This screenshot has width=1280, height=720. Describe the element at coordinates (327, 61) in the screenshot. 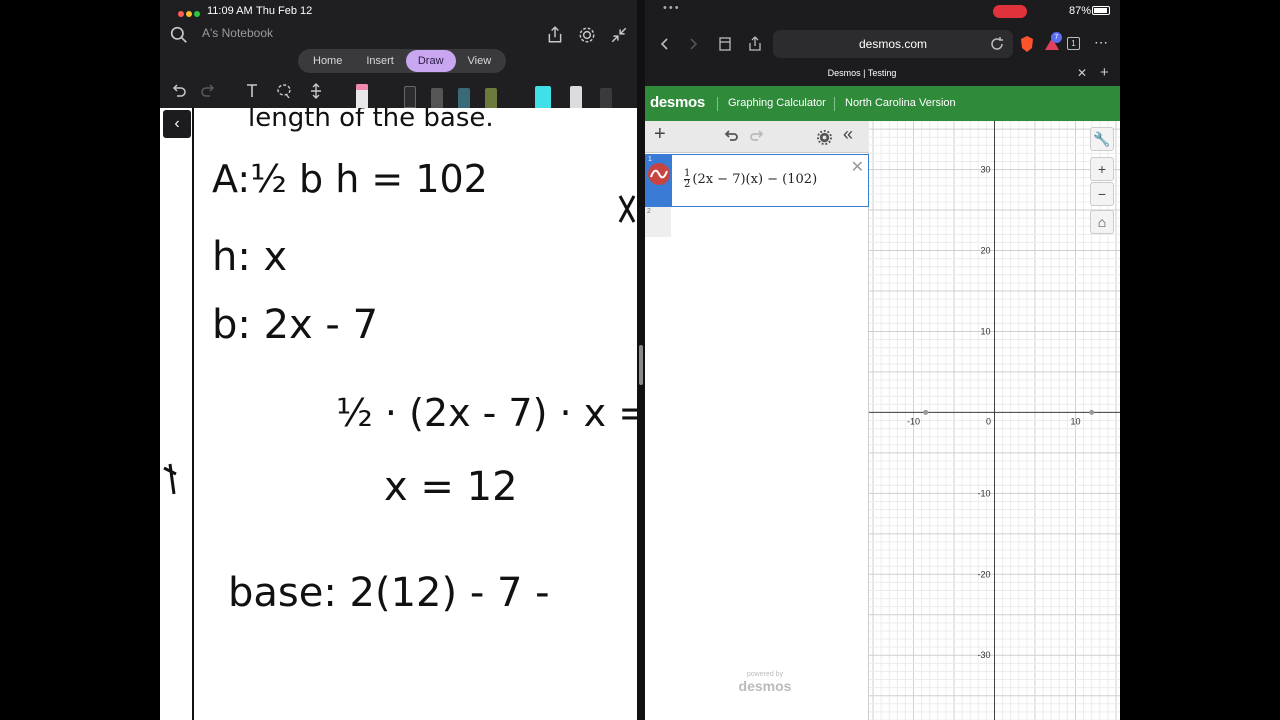

I see `tab-home: Home` at that location.